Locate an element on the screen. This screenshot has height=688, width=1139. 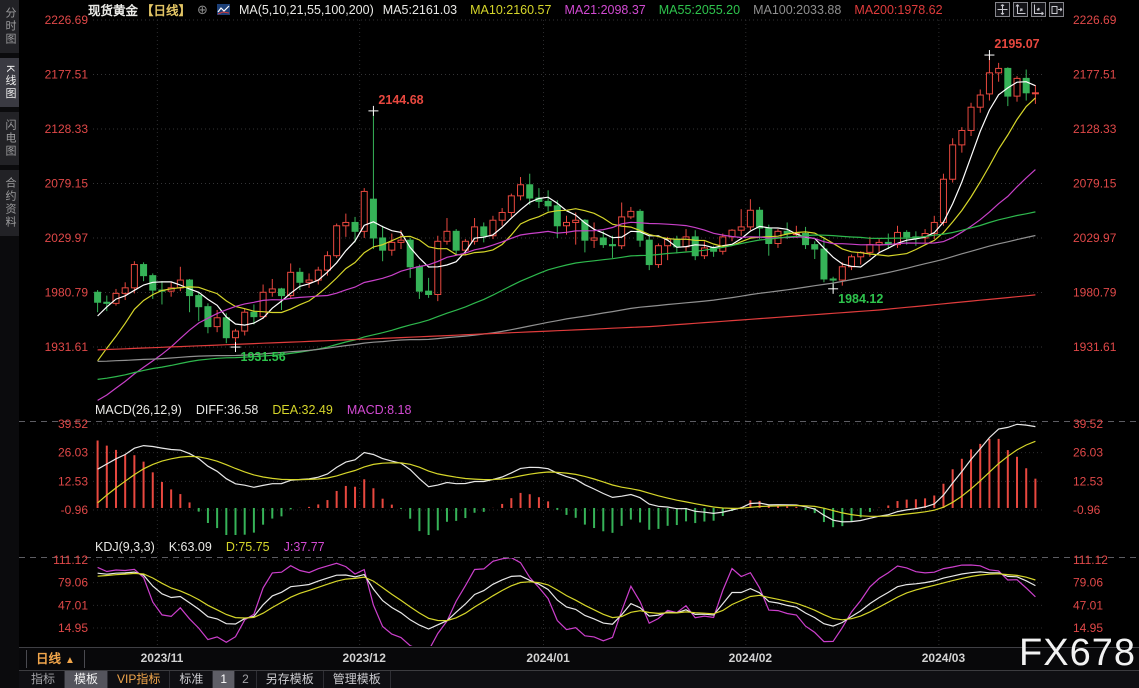
macd-header-part: DEA:32.49 is located at coordinates (302, 410).